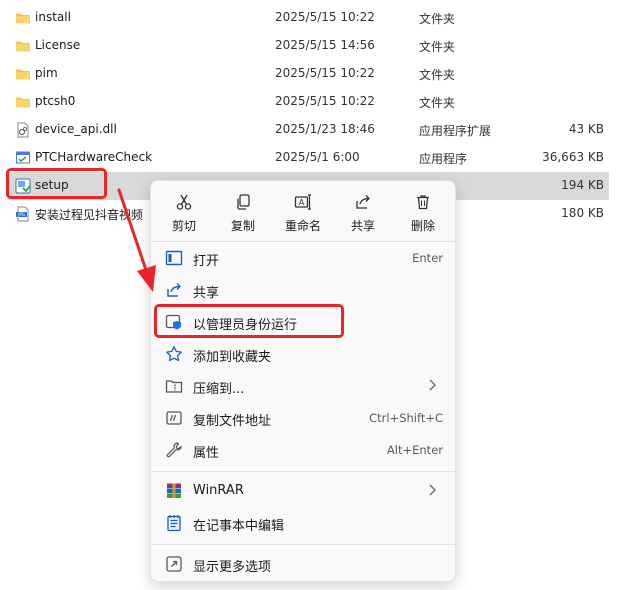  What do you see at coordinates (89, 215) in the screenshot?
I see `file-name: 安装过程见抖音视频` at bounding box center [89, 215].